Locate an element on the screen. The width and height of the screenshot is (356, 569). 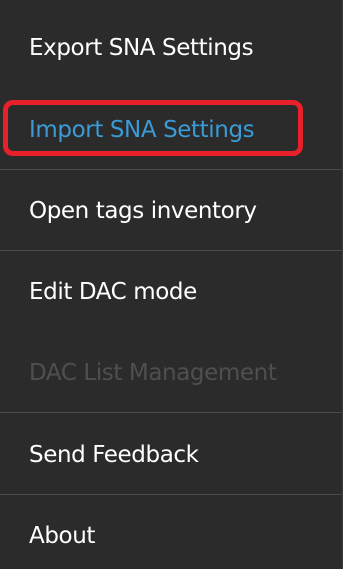
menu-item-dac-list-management: DAC List Management is located at coordinates (171, 373).